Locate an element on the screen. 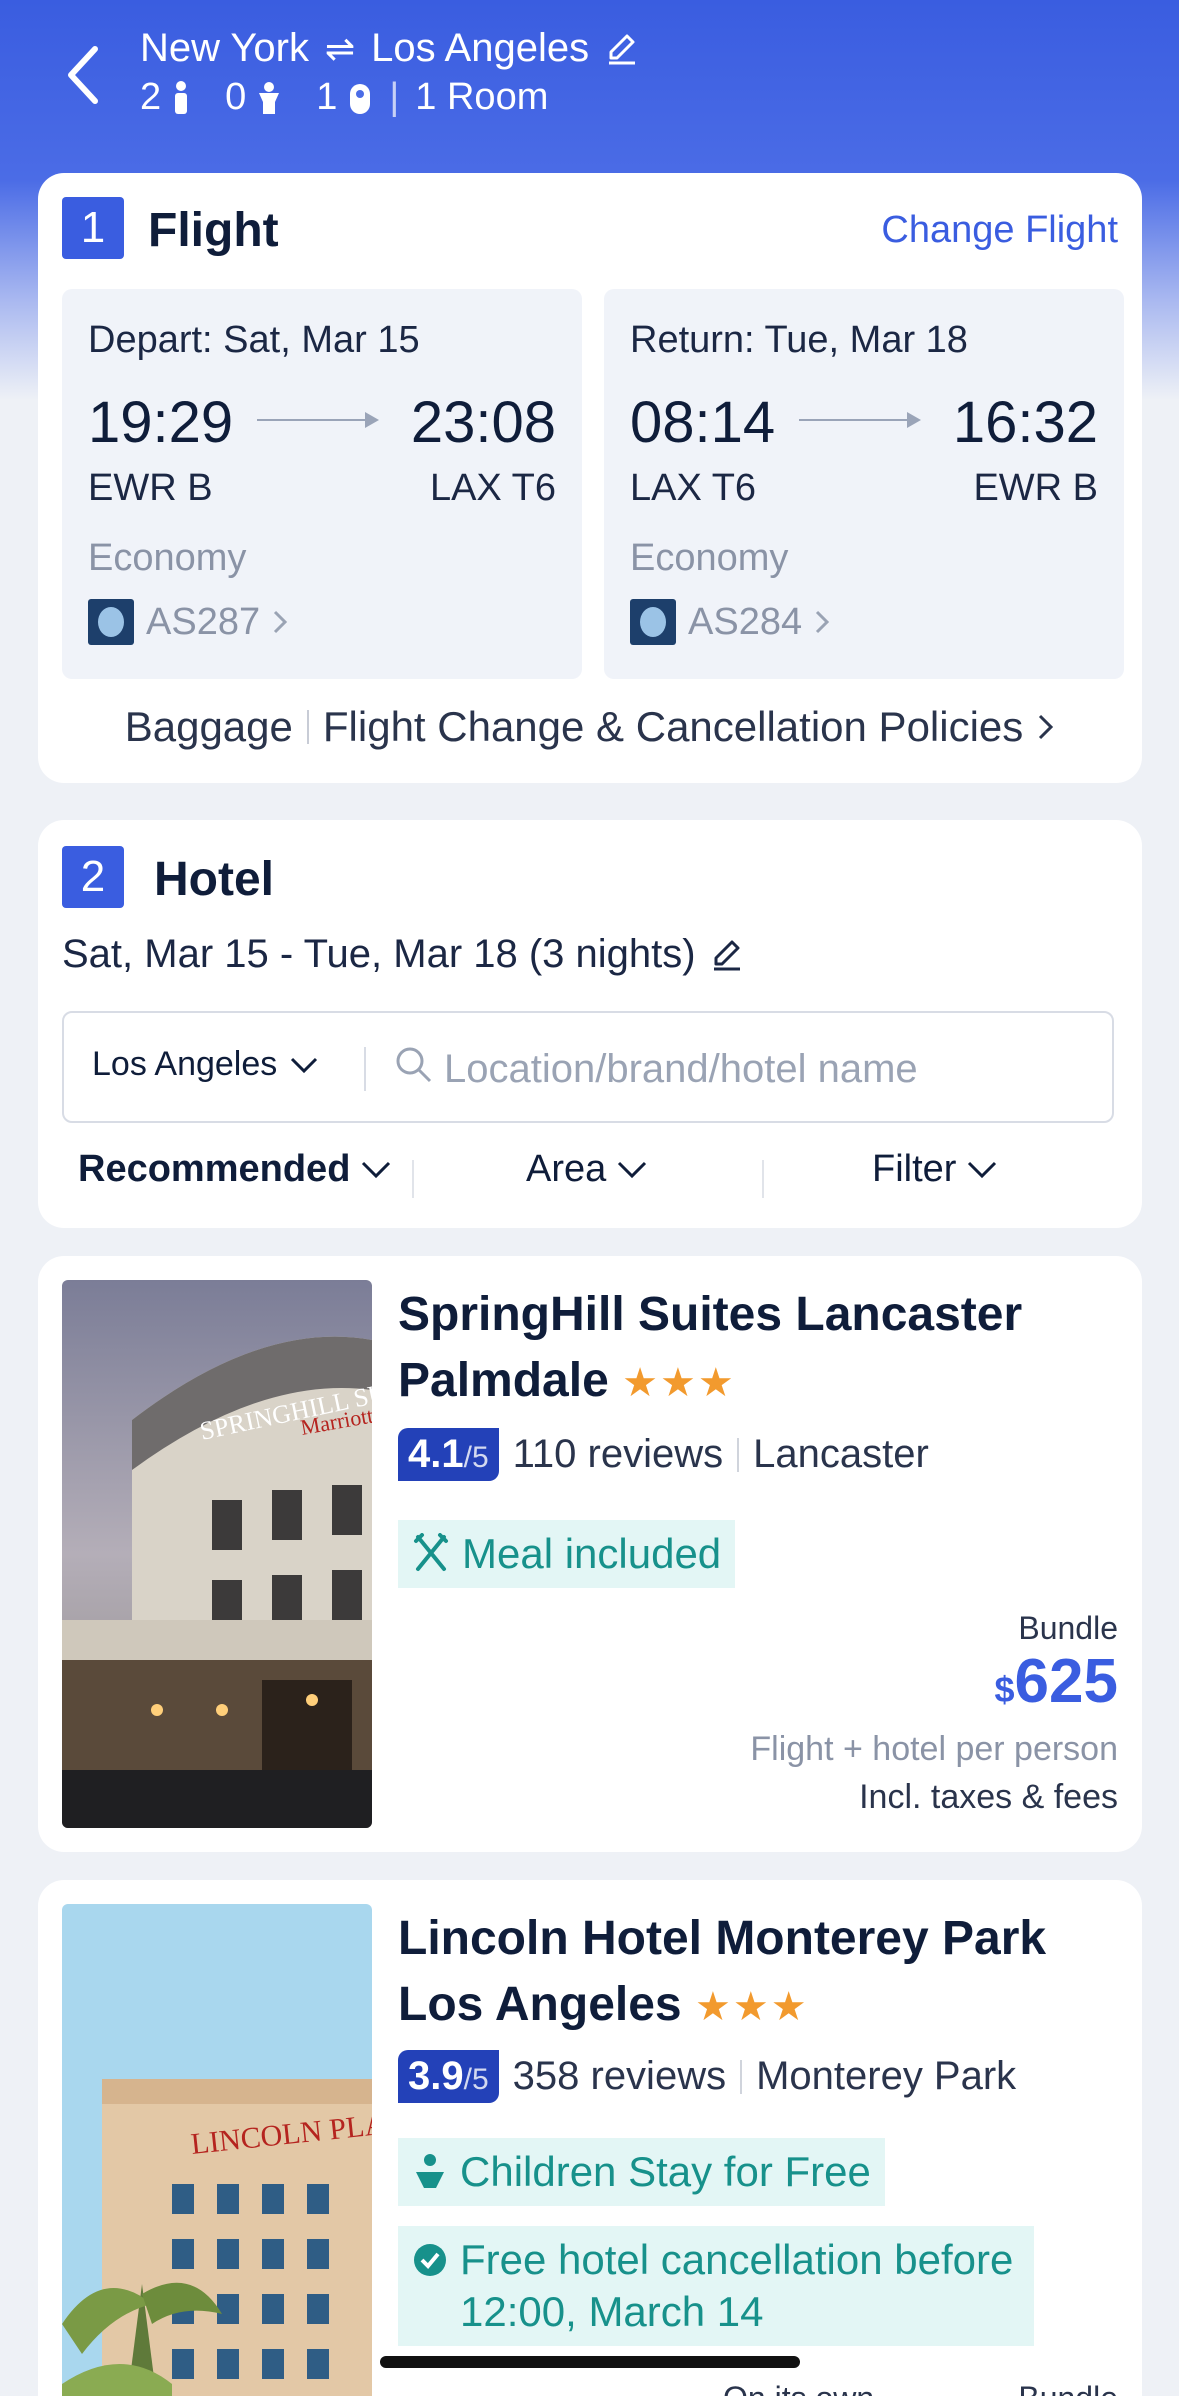  sort-recommended: Recommended is located at coordinates (235, 1169).